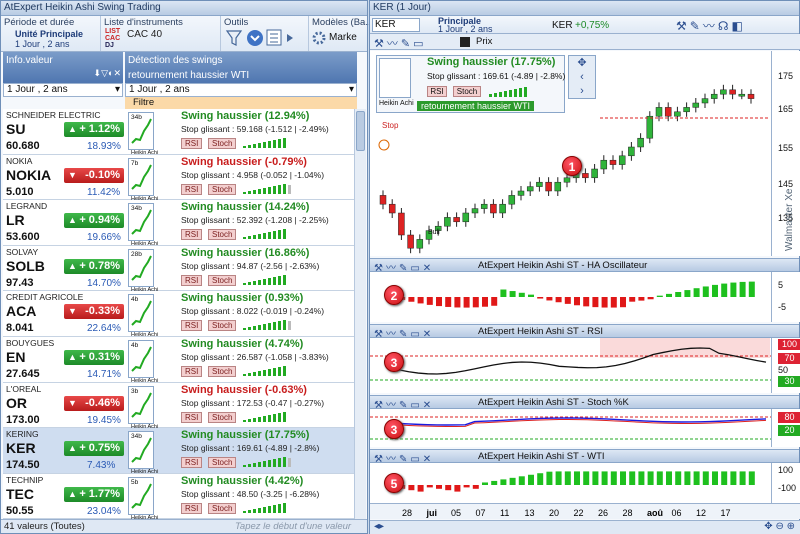 This screenshot has width=800, height=534. I want to click on instrument-ticker: NOKIA, so click(29, 174).